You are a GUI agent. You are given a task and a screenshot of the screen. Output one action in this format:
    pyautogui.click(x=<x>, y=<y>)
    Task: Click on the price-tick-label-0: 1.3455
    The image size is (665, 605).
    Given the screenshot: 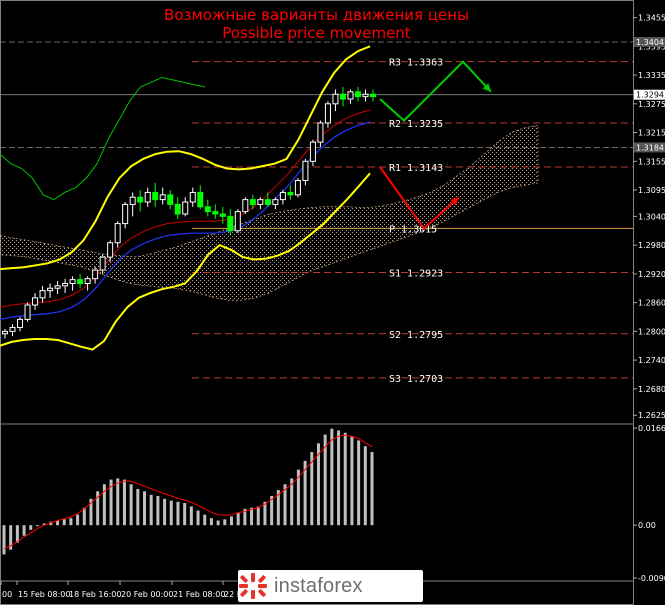 What is the action you would take?
    pyautogui.click(x=651, y=18)
    